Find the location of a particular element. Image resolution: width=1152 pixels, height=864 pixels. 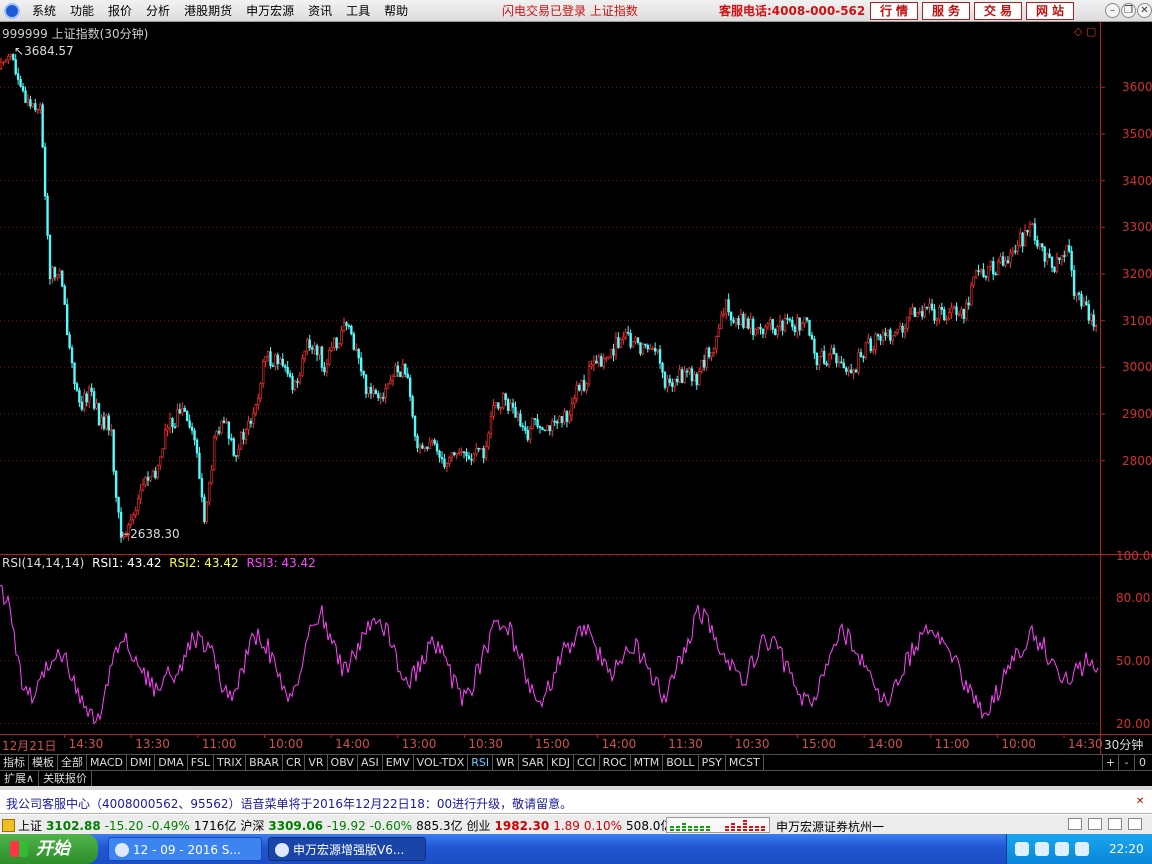

indicator-tab-dma: DMA is located at coordinates (171, 762).